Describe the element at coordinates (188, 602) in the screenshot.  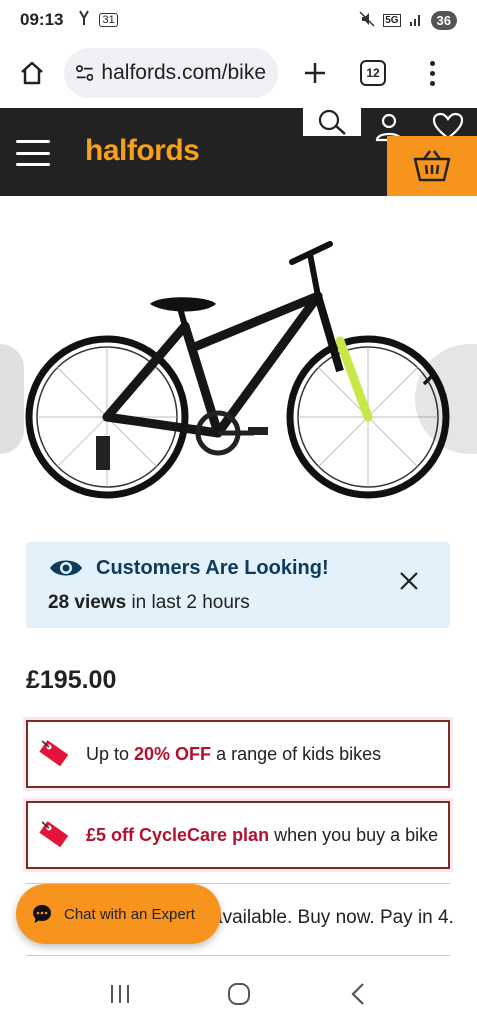
I see `views-suffix: in last 2 hours` at that location.